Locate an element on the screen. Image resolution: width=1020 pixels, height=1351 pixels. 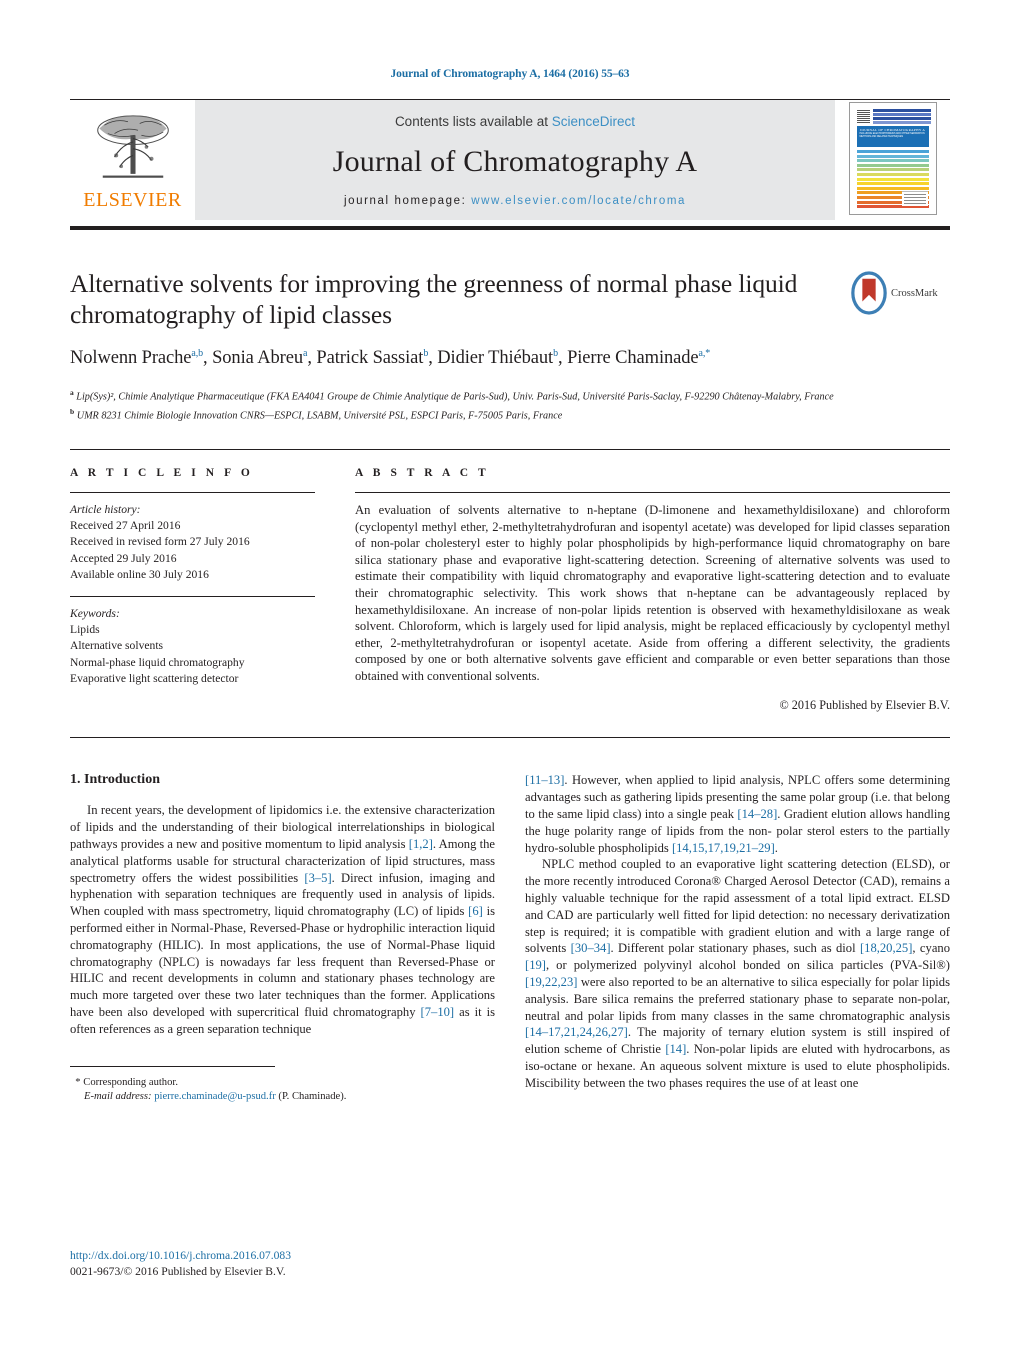
abstract-label: A B S T R A C T is located at coordinates (422, 472).